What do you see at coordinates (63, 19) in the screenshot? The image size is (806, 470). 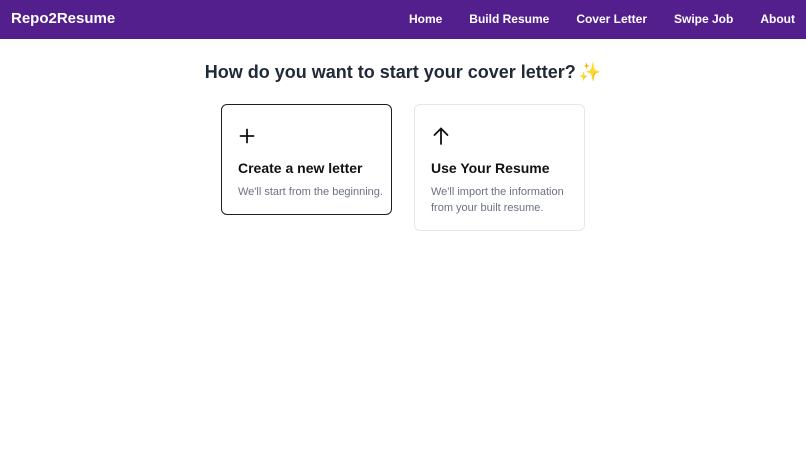 I see `brand-logo-text: Repo2Resume` at bounding box center [63, 19].